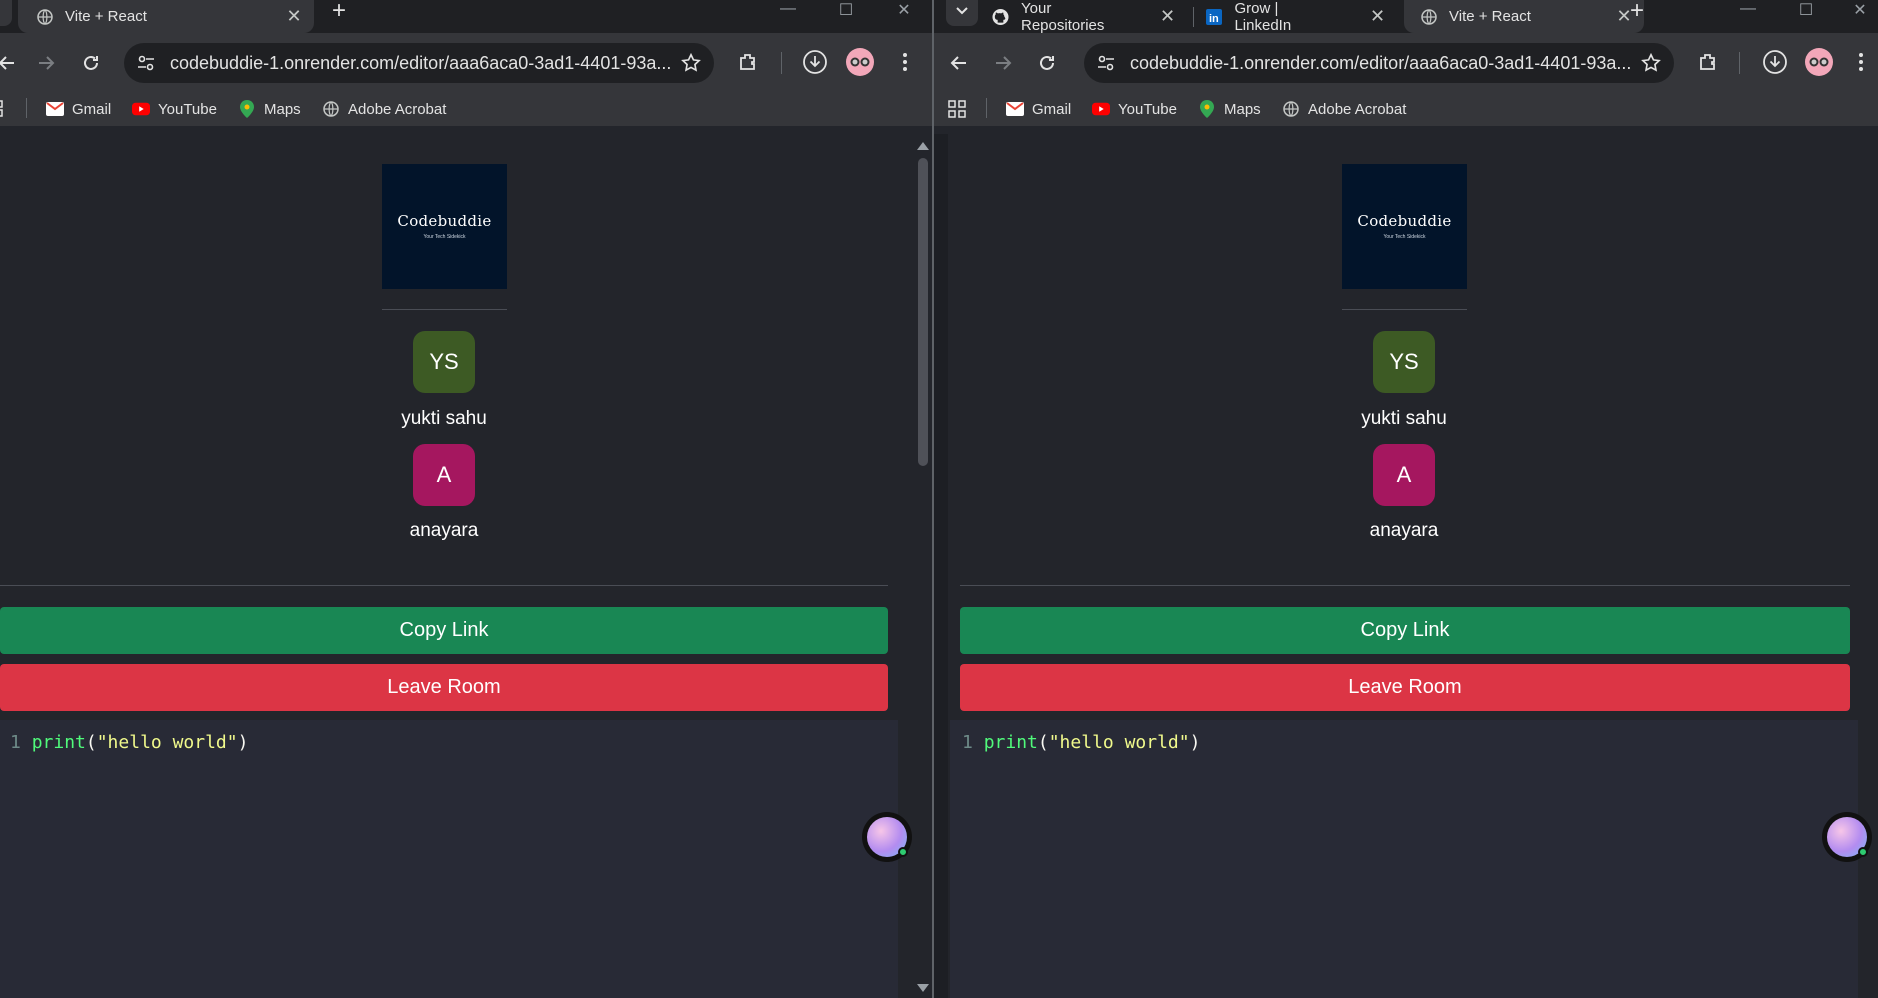 This screenshot has width=1878, height=998. What do you see at coordinates (923, 312) in the screenshot?
I see `scrollbar-thumb` at bounding box center [923, 312].